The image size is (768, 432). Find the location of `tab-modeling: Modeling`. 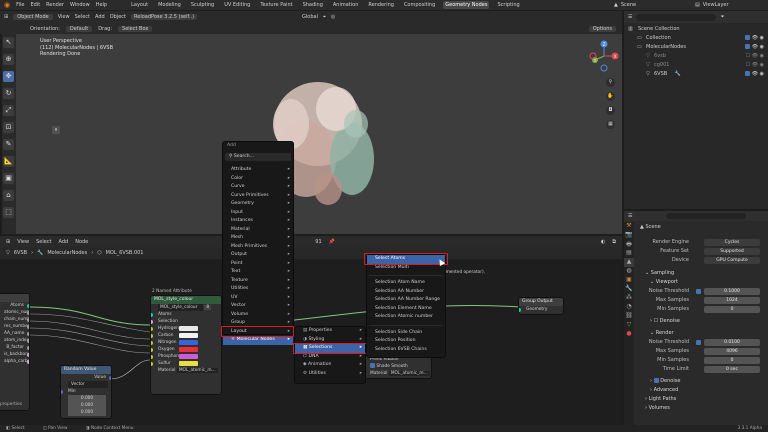

tab-modeling: Modeling is located at coordinates (169, 5).